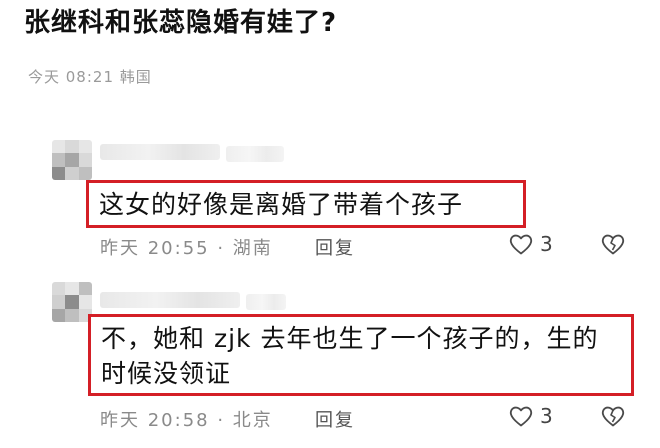  What do you see at coordinates (90, 77) in the screenshot?
I see `post-meta: 今天 08:21 韩国` at bounding box center [90, 77].